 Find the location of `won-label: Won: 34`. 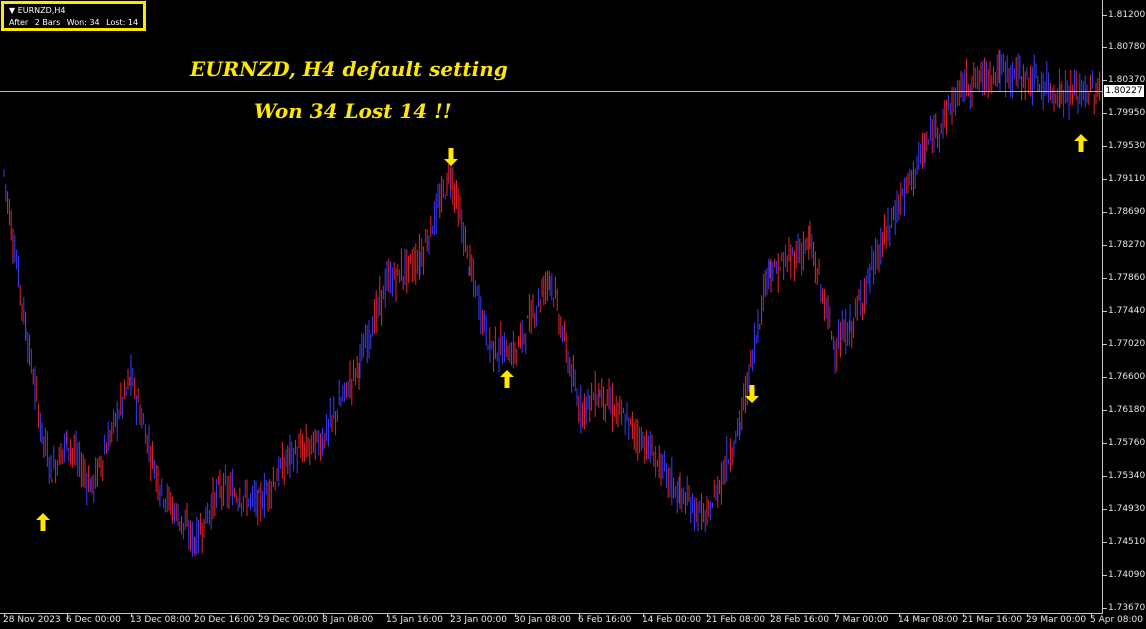

won-label: Won: 34 is located at coordinates (83, 22).